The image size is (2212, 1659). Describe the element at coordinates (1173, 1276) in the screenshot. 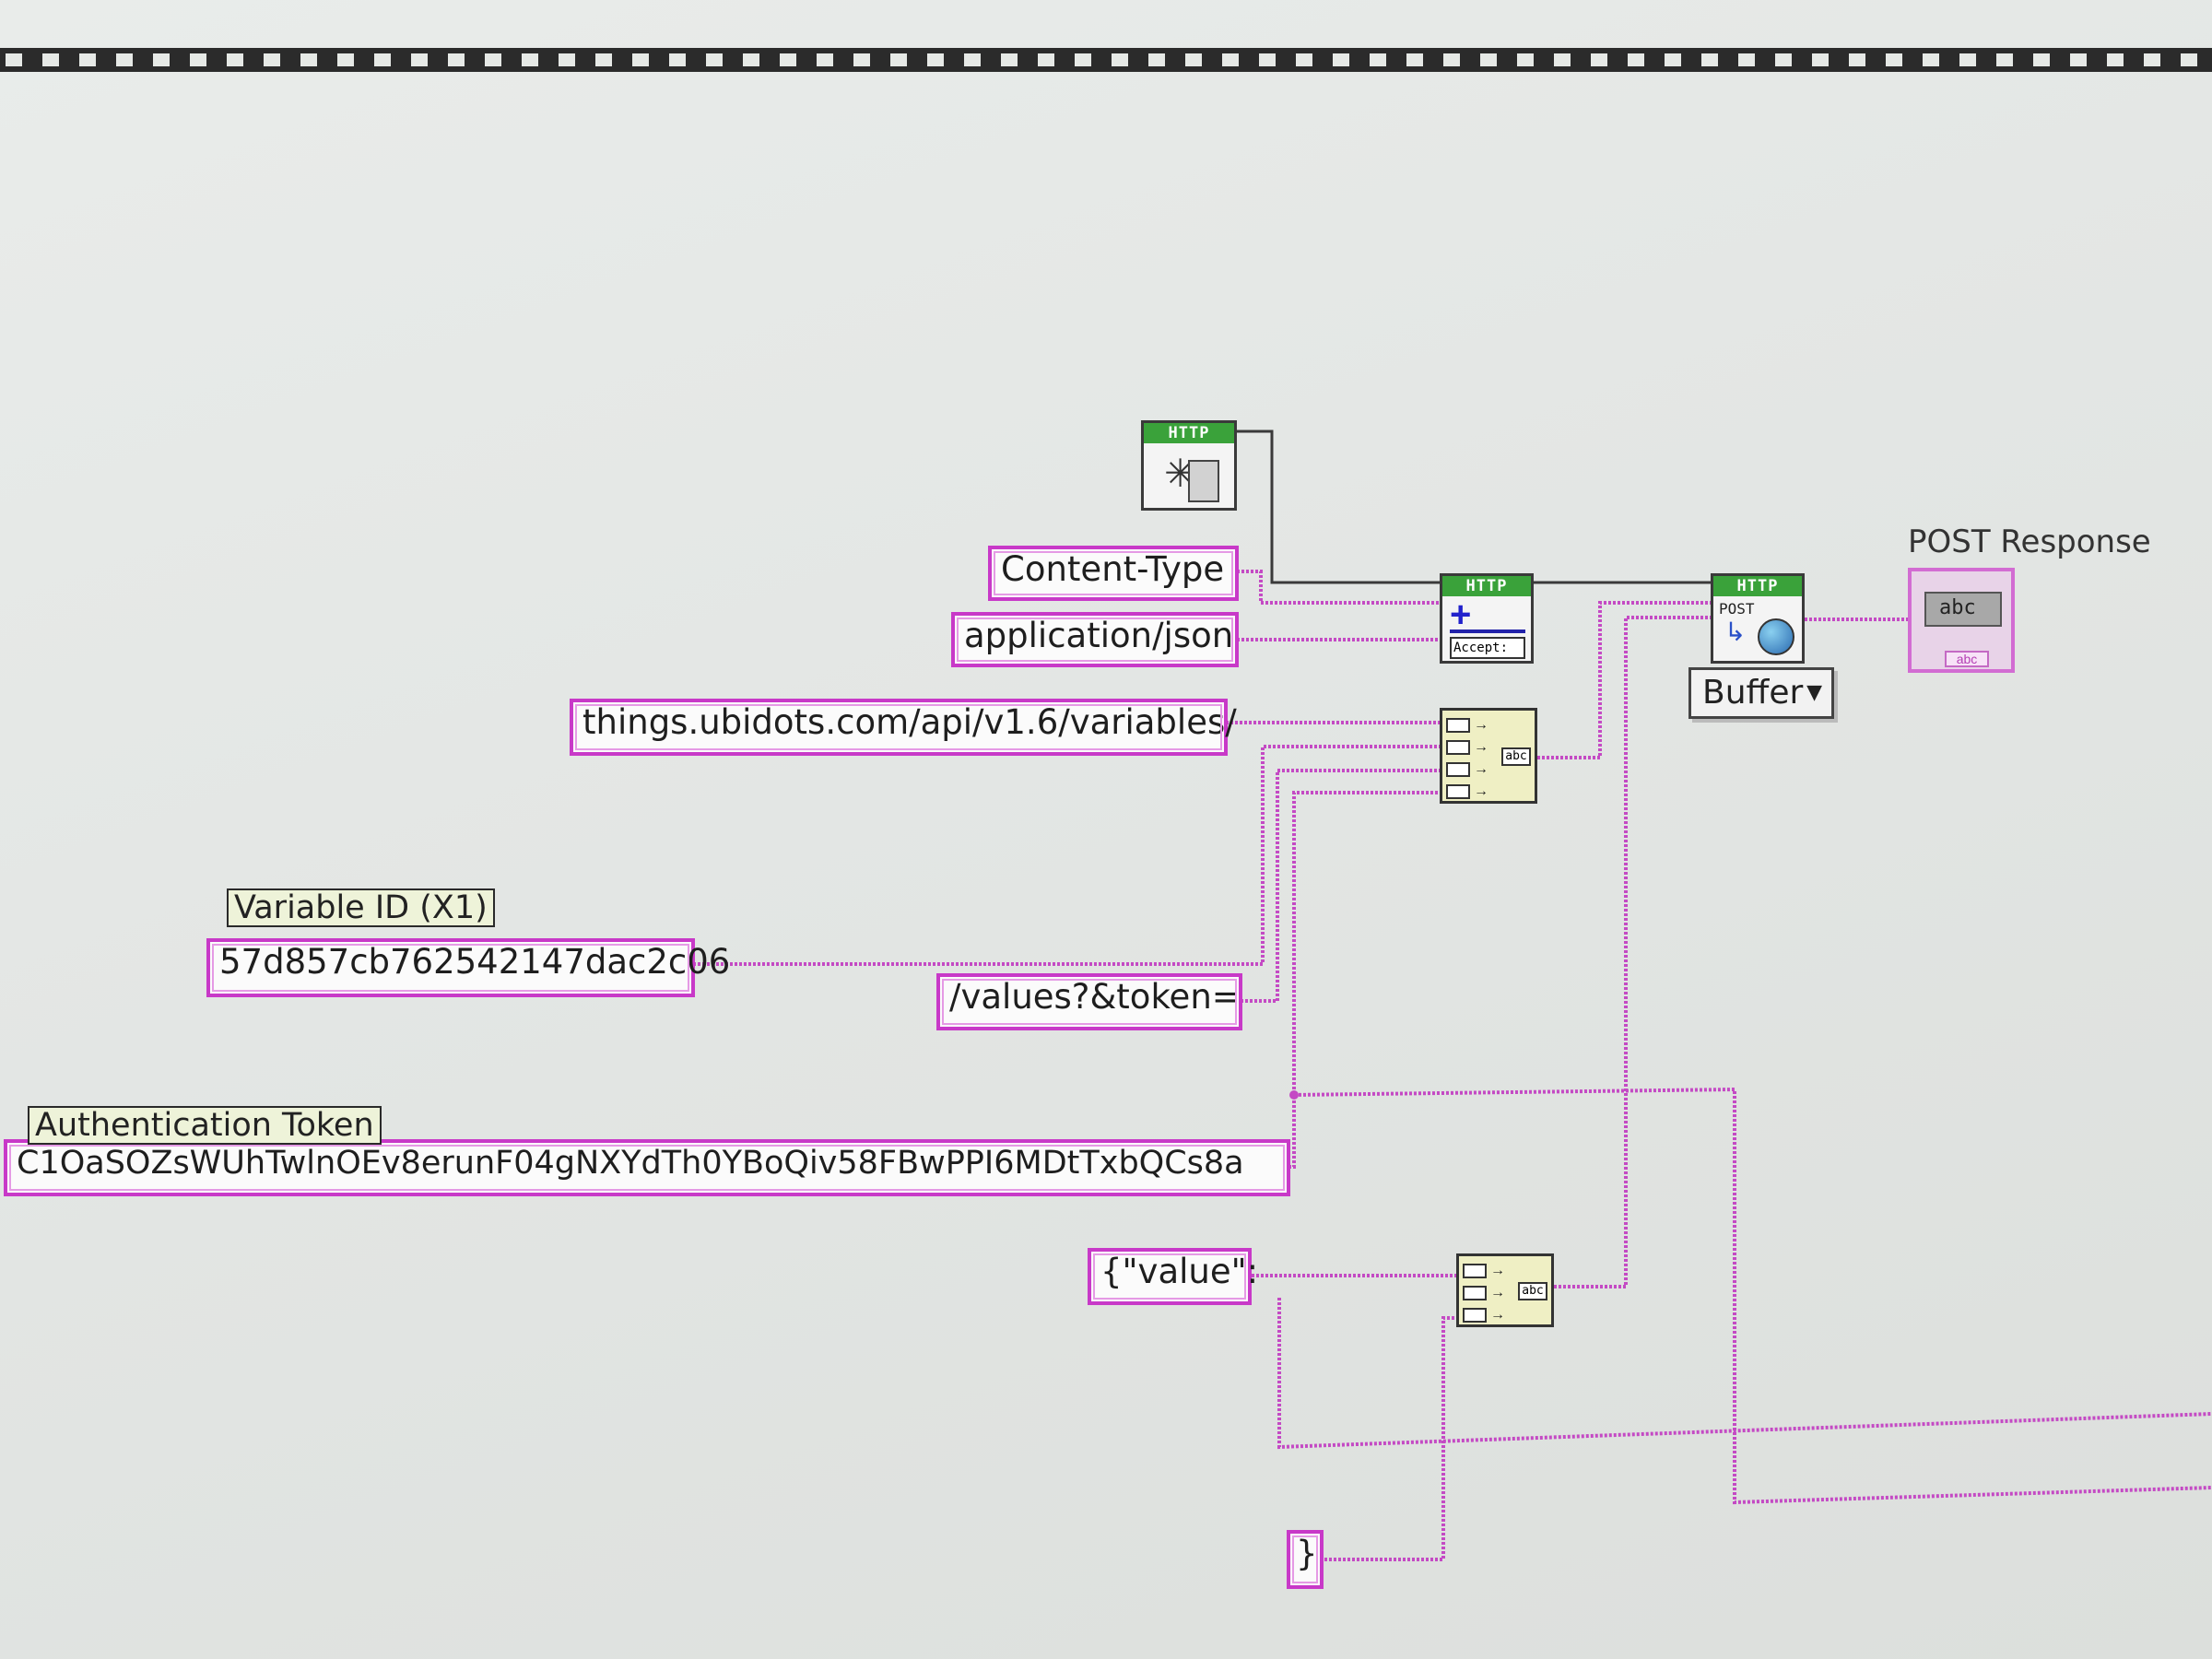

I see `value-open-constant: {"value":` at that location.